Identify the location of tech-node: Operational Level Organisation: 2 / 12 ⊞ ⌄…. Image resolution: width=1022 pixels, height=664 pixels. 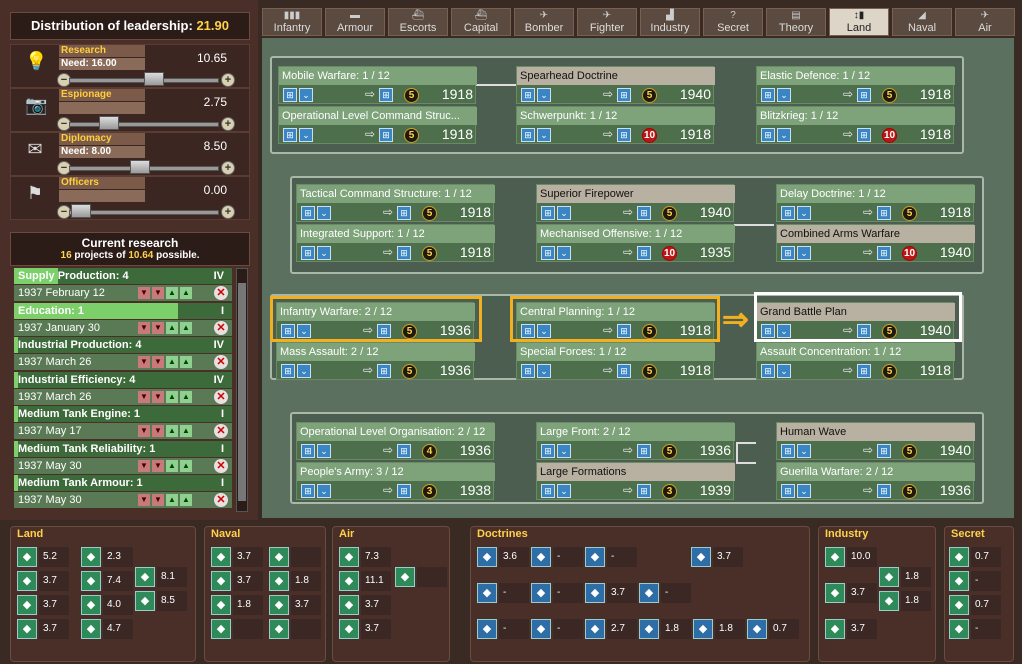
(395, 441).